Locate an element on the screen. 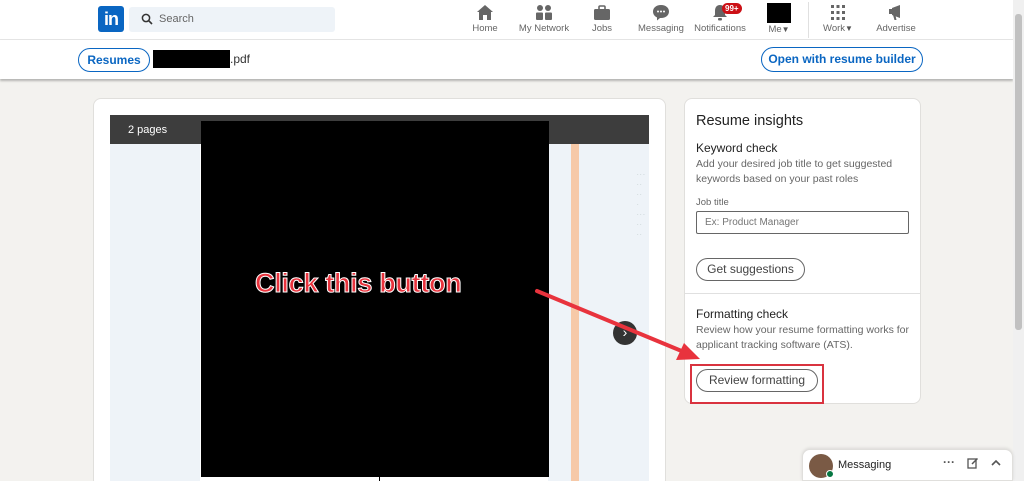  nav-advertise-label: Advertise is located at coordinates (896, 28).